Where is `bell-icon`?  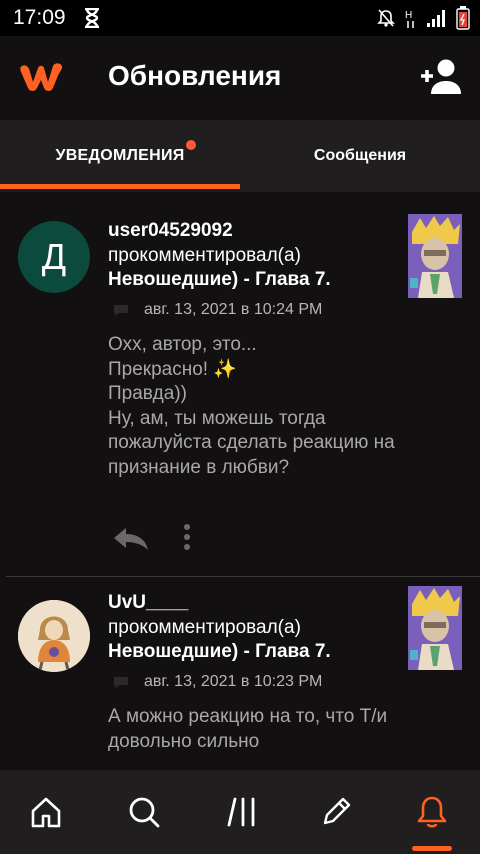
bell-icon is located at coordinates (432, 812).